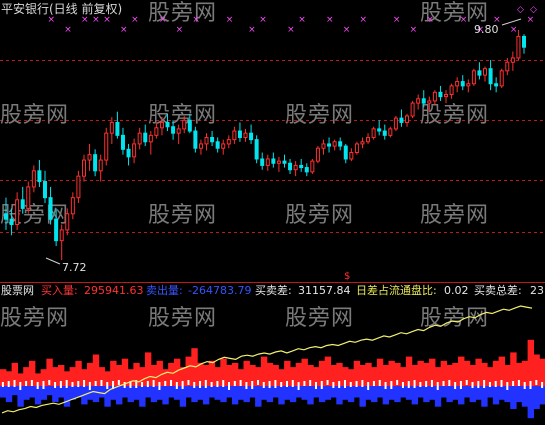  Describe the element at coordinates (347, 276) in the screenshot. I see `dollar-marker: $` at that location.